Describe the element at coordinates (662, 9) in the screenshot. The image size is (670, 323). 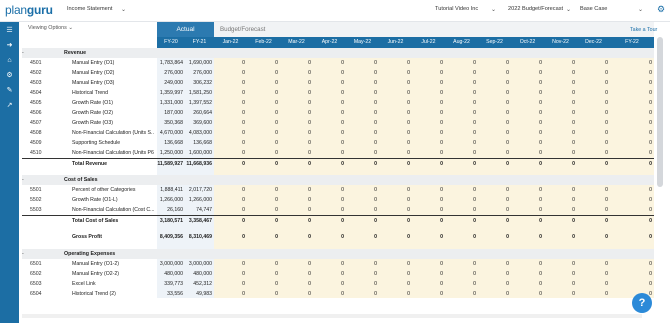
I see `settings-gear-icon: ⚙` at that location.